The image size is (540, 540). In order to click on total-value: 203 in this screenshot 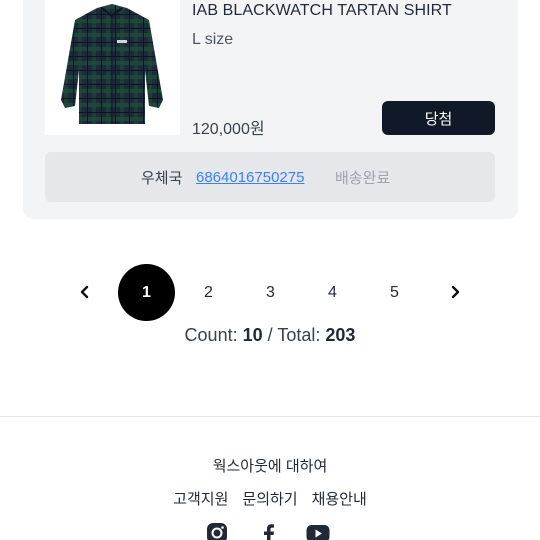, I will do `click(340, 335)`.